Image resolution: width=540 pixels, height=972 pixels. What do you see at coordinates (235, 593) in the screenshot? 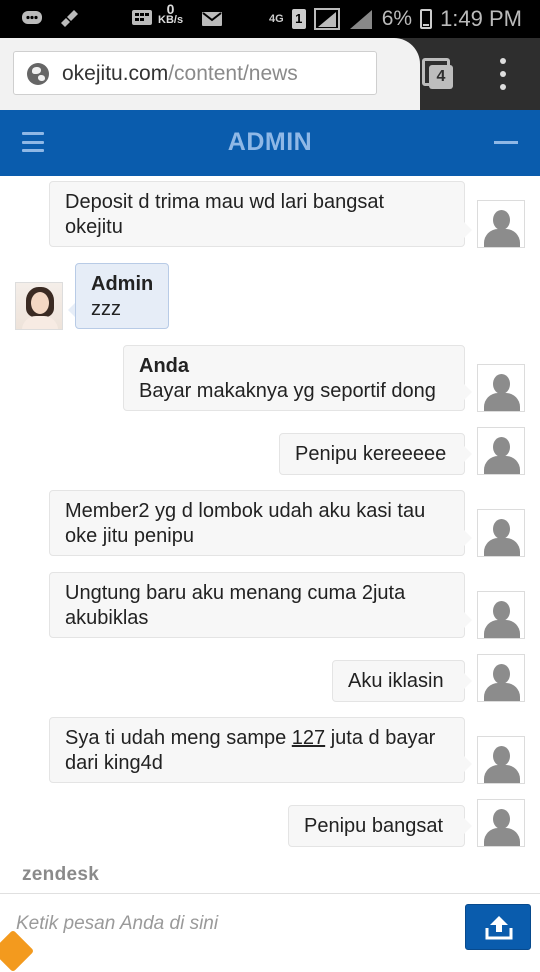
I see `message-text: Ungtung baru aku menang cuma 2juta` at bounding box center [235, 593].